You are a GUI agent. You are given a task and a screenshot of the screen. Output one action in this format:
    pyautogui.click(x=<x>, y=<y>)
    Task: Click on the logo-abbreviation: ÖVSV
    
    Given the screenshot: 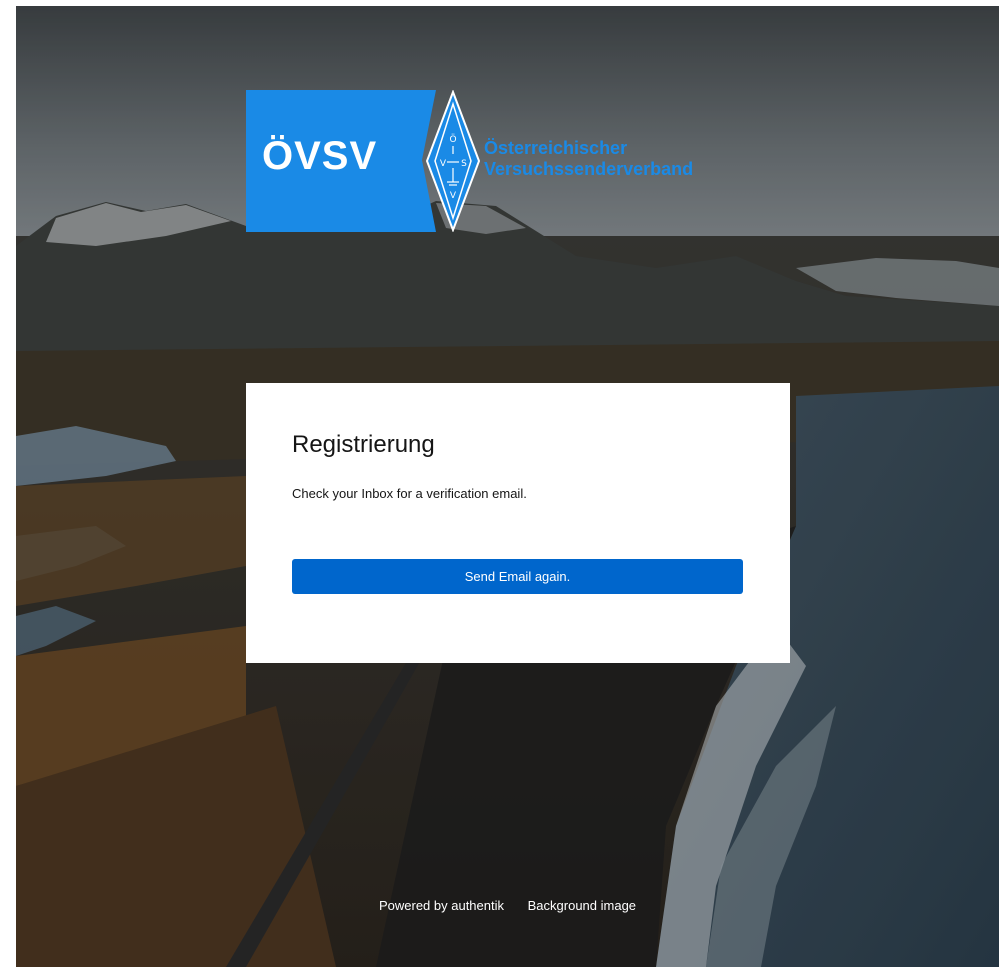 What is the action you would take?
    pyautogui.click(x=320, y=156)
    